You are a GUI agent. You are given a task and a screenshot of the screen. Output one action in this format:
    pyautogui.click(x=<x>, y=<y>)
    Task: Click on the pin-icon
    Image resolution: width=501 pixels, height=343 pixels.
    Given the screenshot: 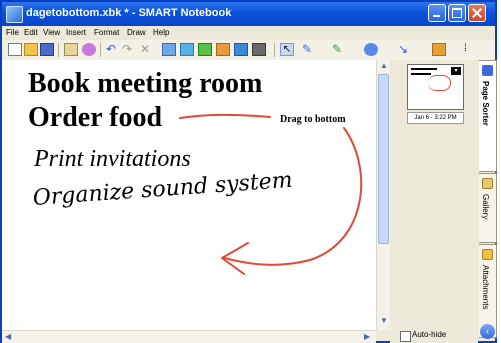 What is the action you would take?
    pyautogui.click(x=89, y=49)
    